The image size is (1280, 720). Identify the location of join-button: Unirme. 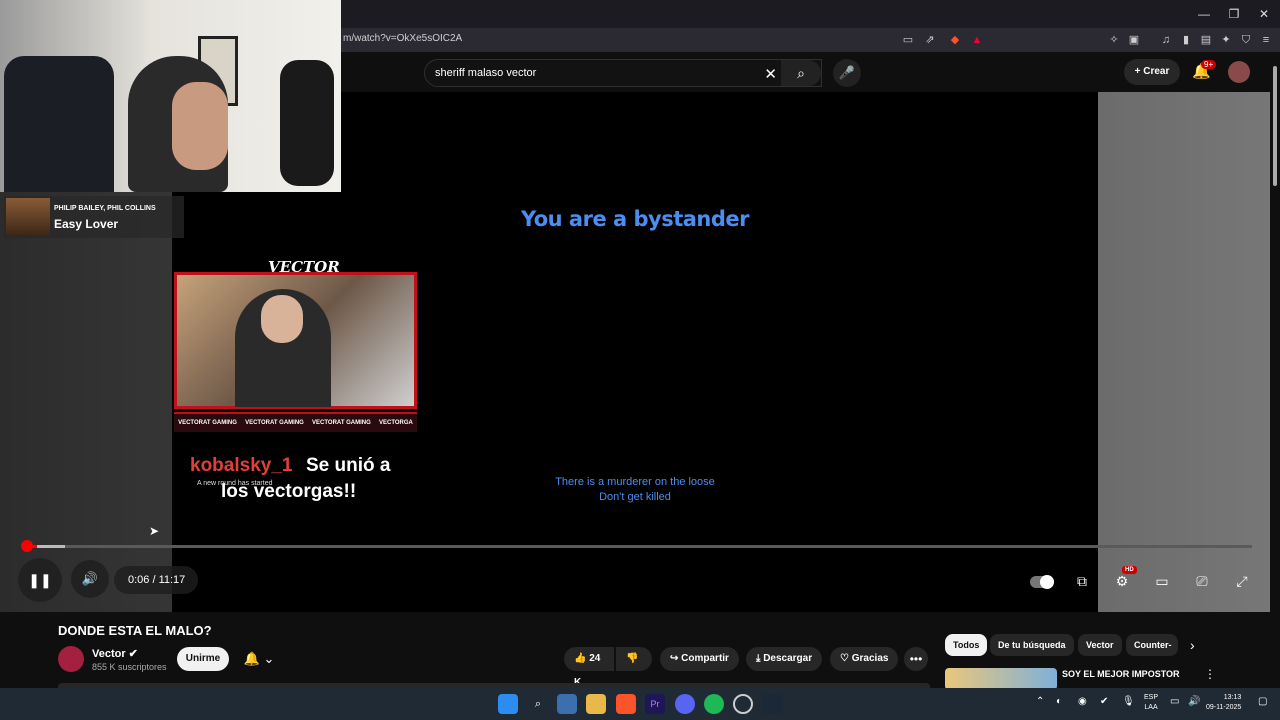
(203, 659).